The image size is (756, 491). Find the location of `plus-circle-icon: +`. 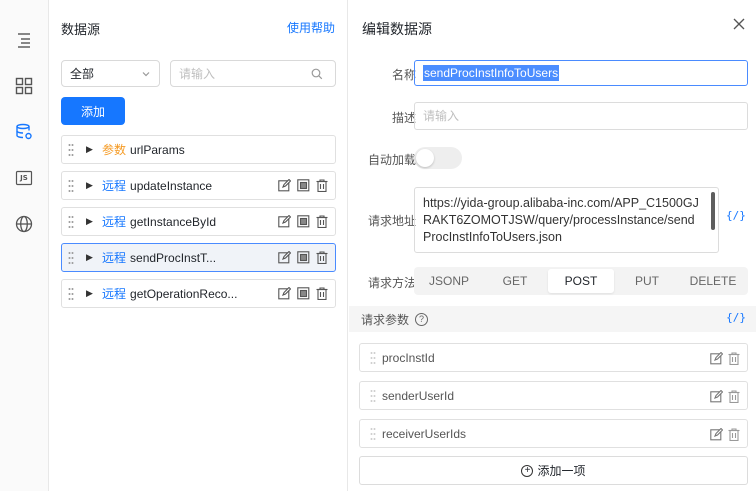

plus-circle-icon: + is located at coordinates (527, 470).